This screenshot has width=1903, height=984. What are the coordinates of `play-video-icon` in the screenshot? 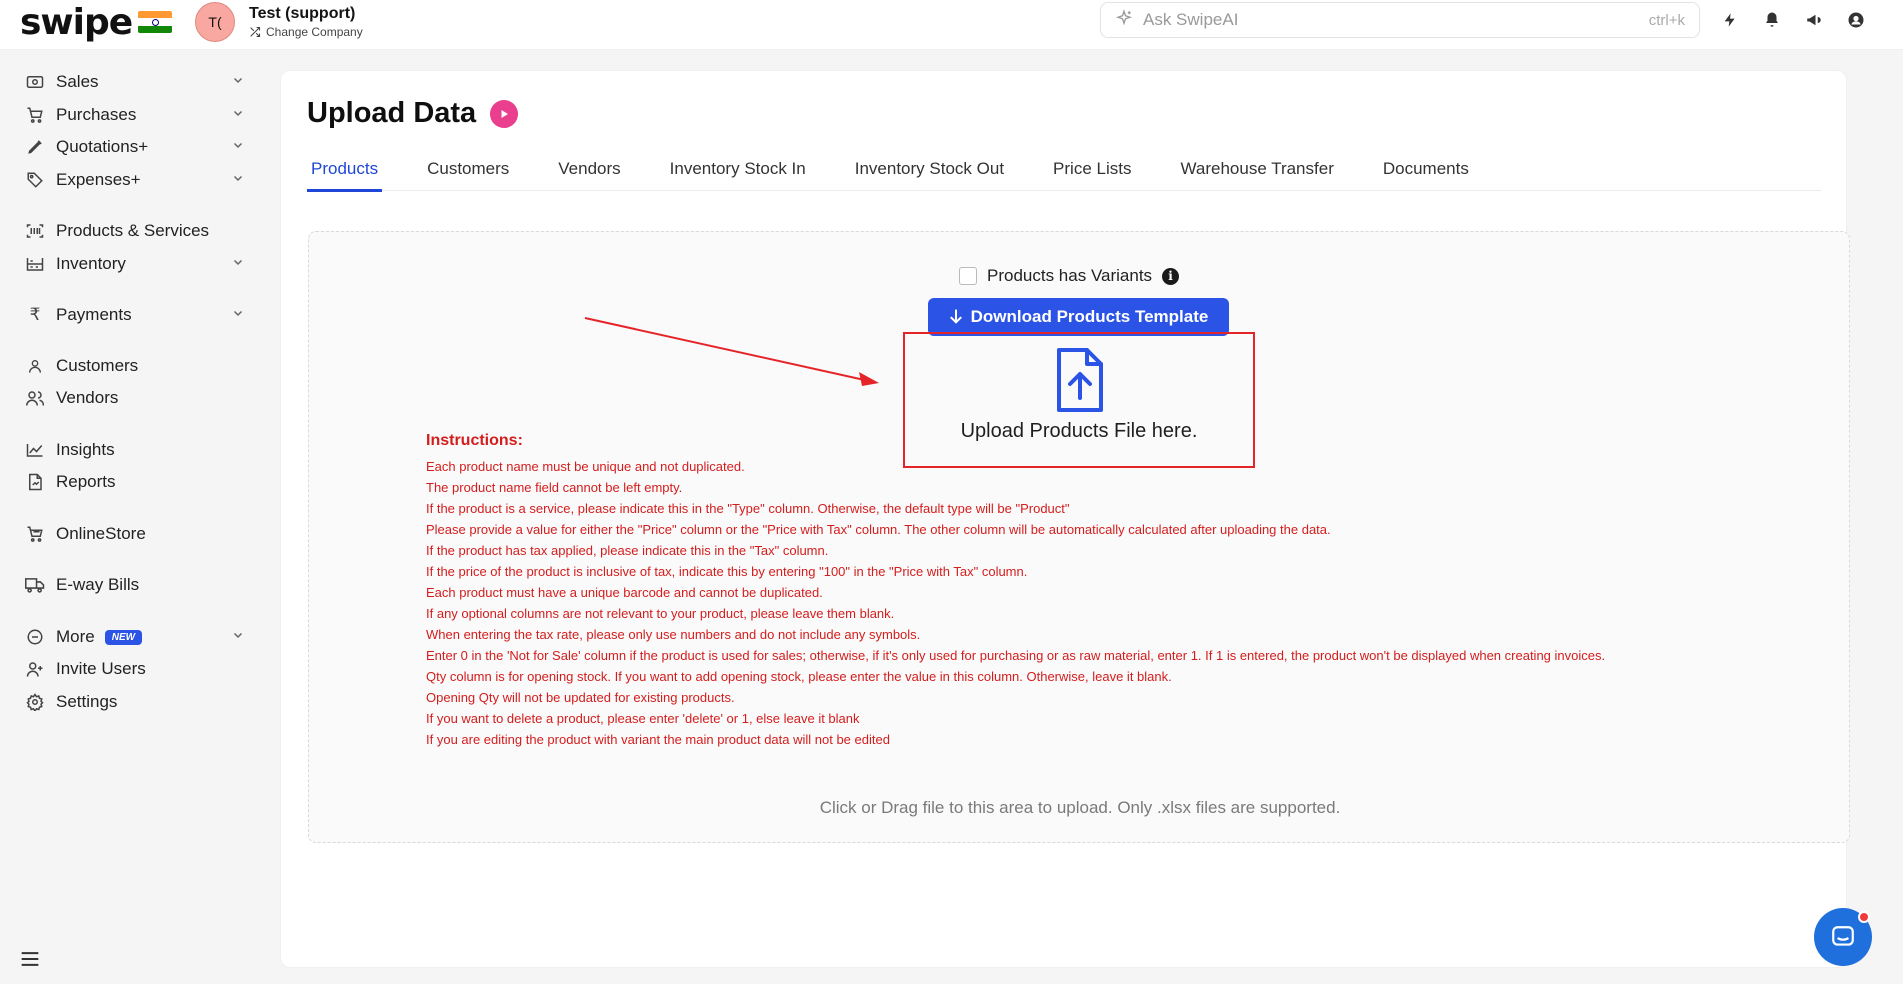 It's located at (504, 113).